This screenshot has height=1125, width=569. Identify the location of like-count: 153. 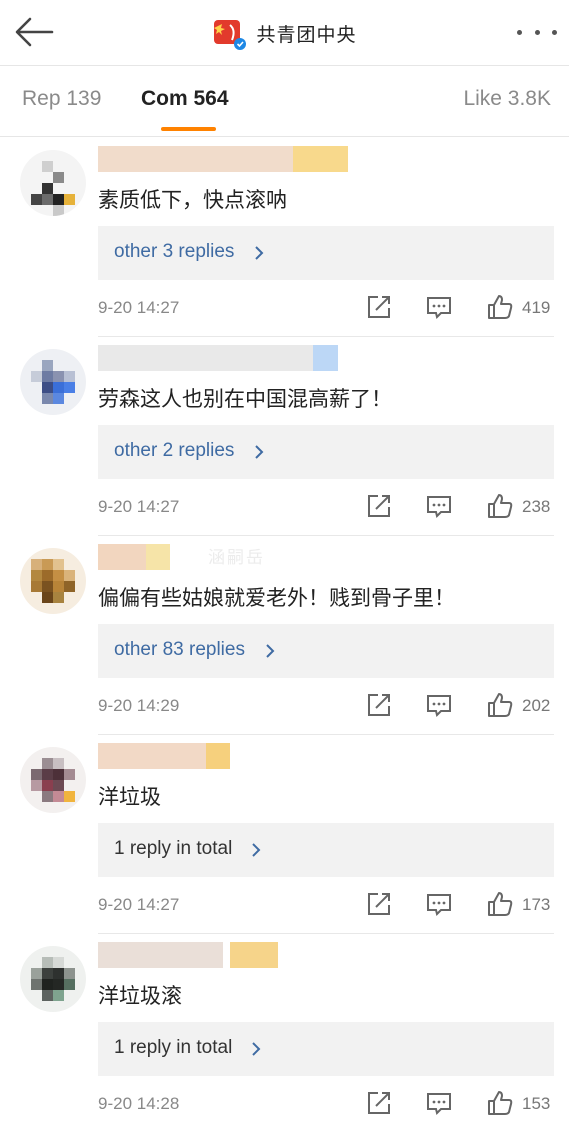
(536, 1103).